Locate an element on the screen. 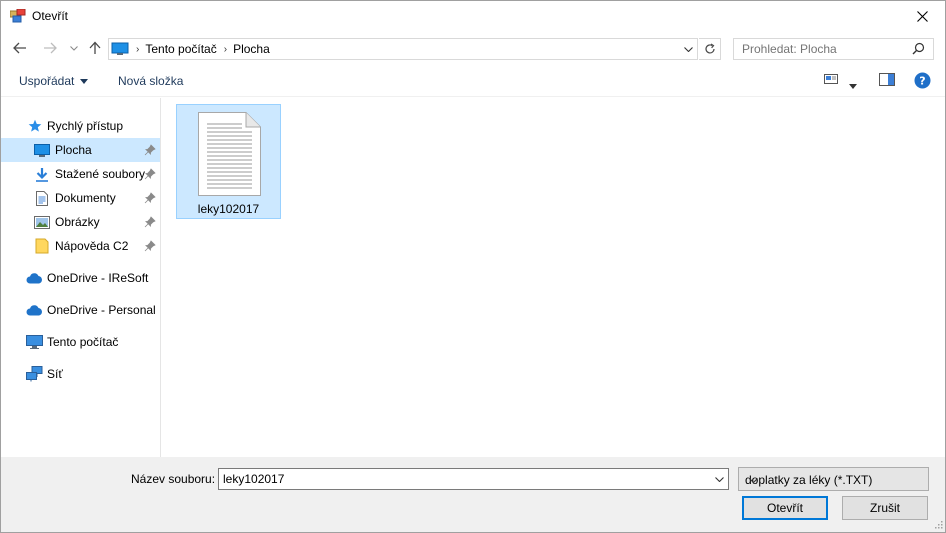  document-icon is located at coordinates (42, 198).